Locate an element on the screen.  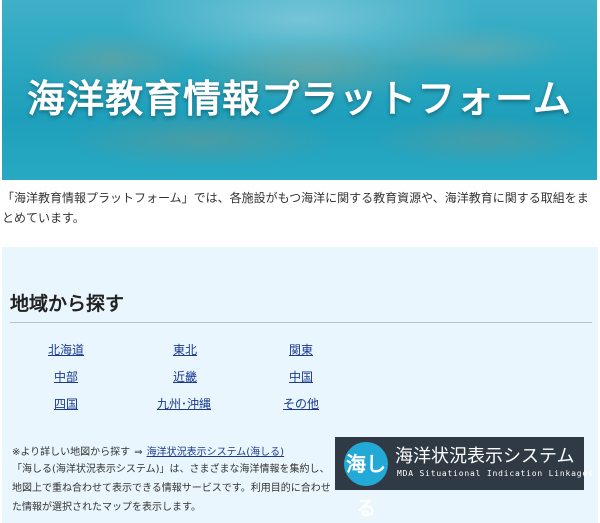
region-link-hokkaido: 北海道 is located at coordinates (66, 349).